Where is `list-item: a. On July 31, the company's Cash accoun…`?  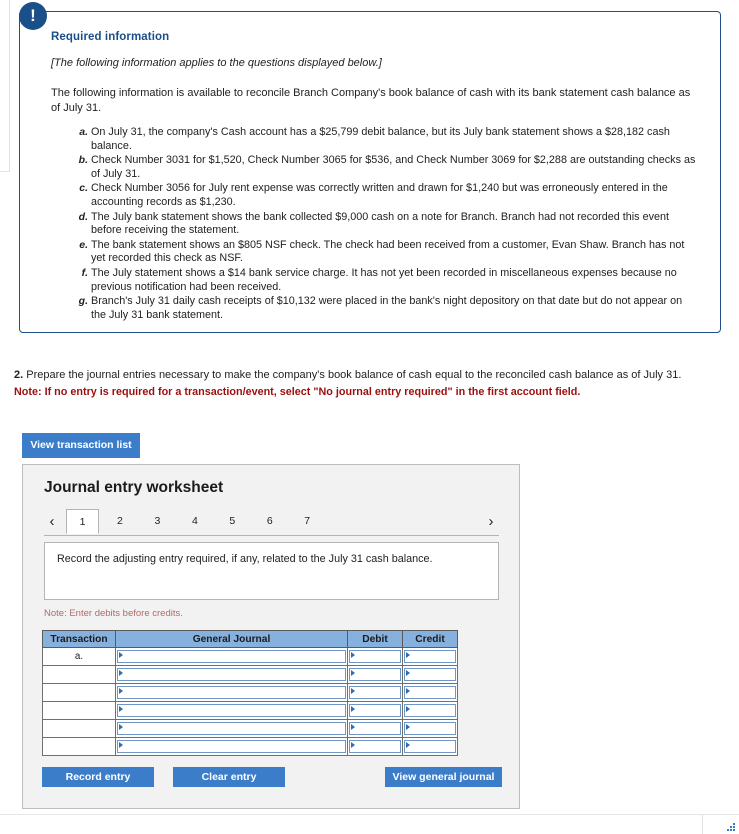 list-item: a. On July 31, the company's Cash accoun… is located at coordinates (388, 139).